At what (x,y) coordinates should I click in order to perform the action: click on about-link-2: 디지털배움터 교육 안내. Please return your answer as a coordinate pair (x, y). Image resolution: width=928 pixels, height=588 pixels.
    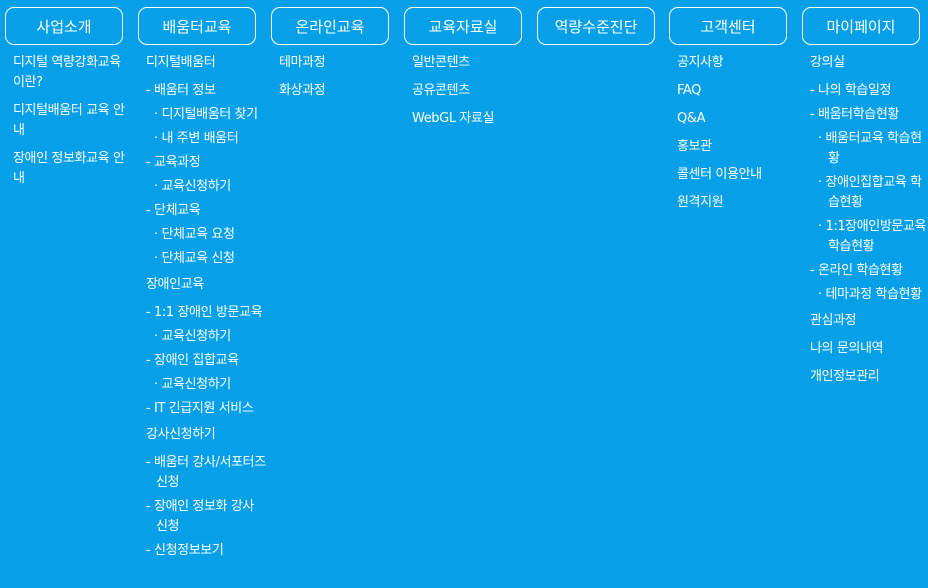
    Looking at the image, I should click on (69, 121).